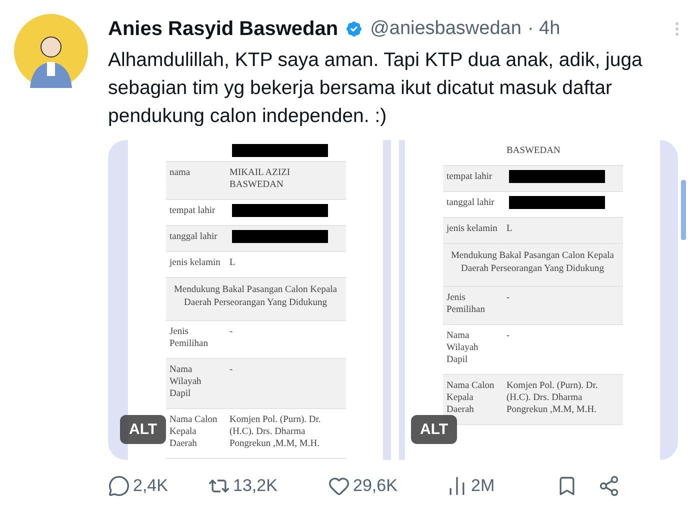 The image size is (700, 522). Describe the element at coordinates (387, 486) in the screenshot. I see `like-button: 29,6K` at that location.